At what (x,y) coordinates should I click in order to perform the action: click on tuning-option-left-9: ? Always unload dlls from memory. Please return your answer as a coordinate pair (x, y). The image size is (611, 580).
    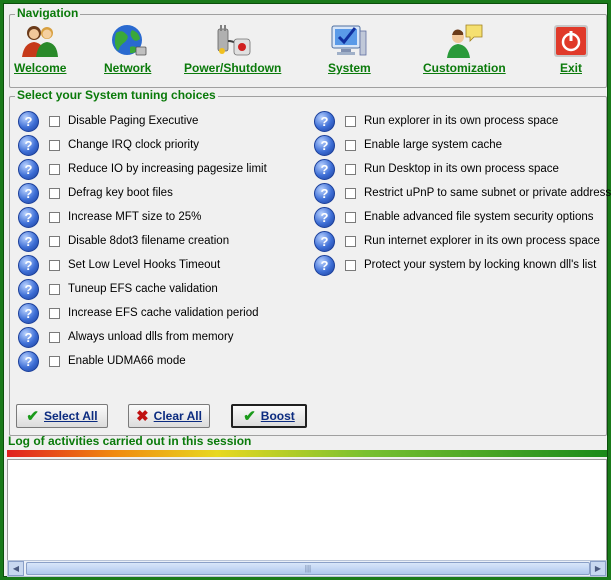
    Looking at the image, I should click on (126, 337).